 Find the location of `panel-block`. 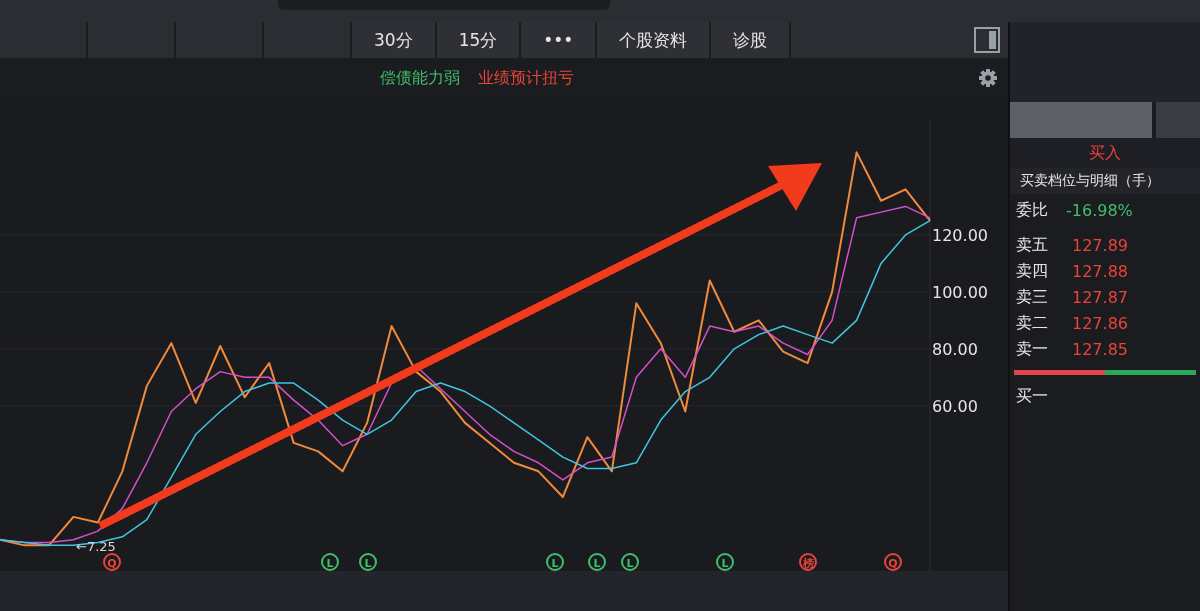

panel-block is located at coordinates (1178, 120).